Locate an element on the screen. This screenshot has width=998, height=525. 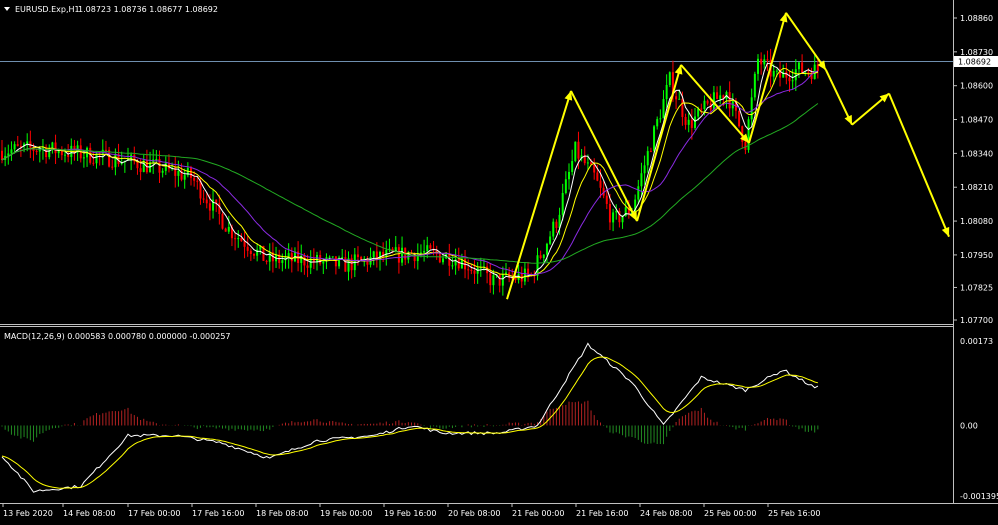
macd-tick-label: 0.00 is located at coordinates (969, 425).